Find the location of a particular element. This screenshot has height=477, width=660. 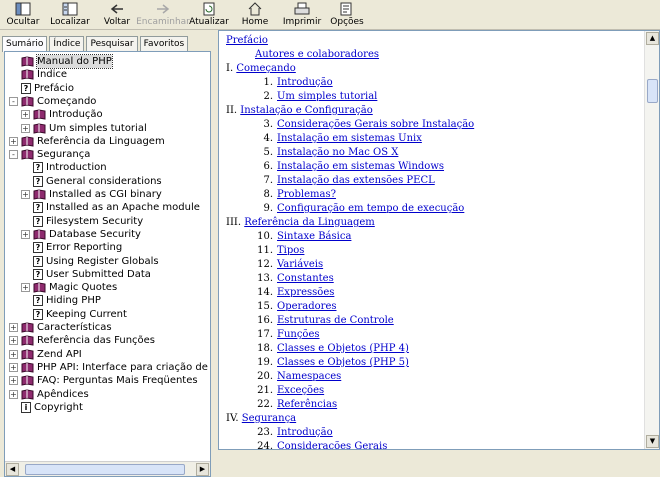

toc-link: Estruturas de Controle is located at coordinates (335, 320).